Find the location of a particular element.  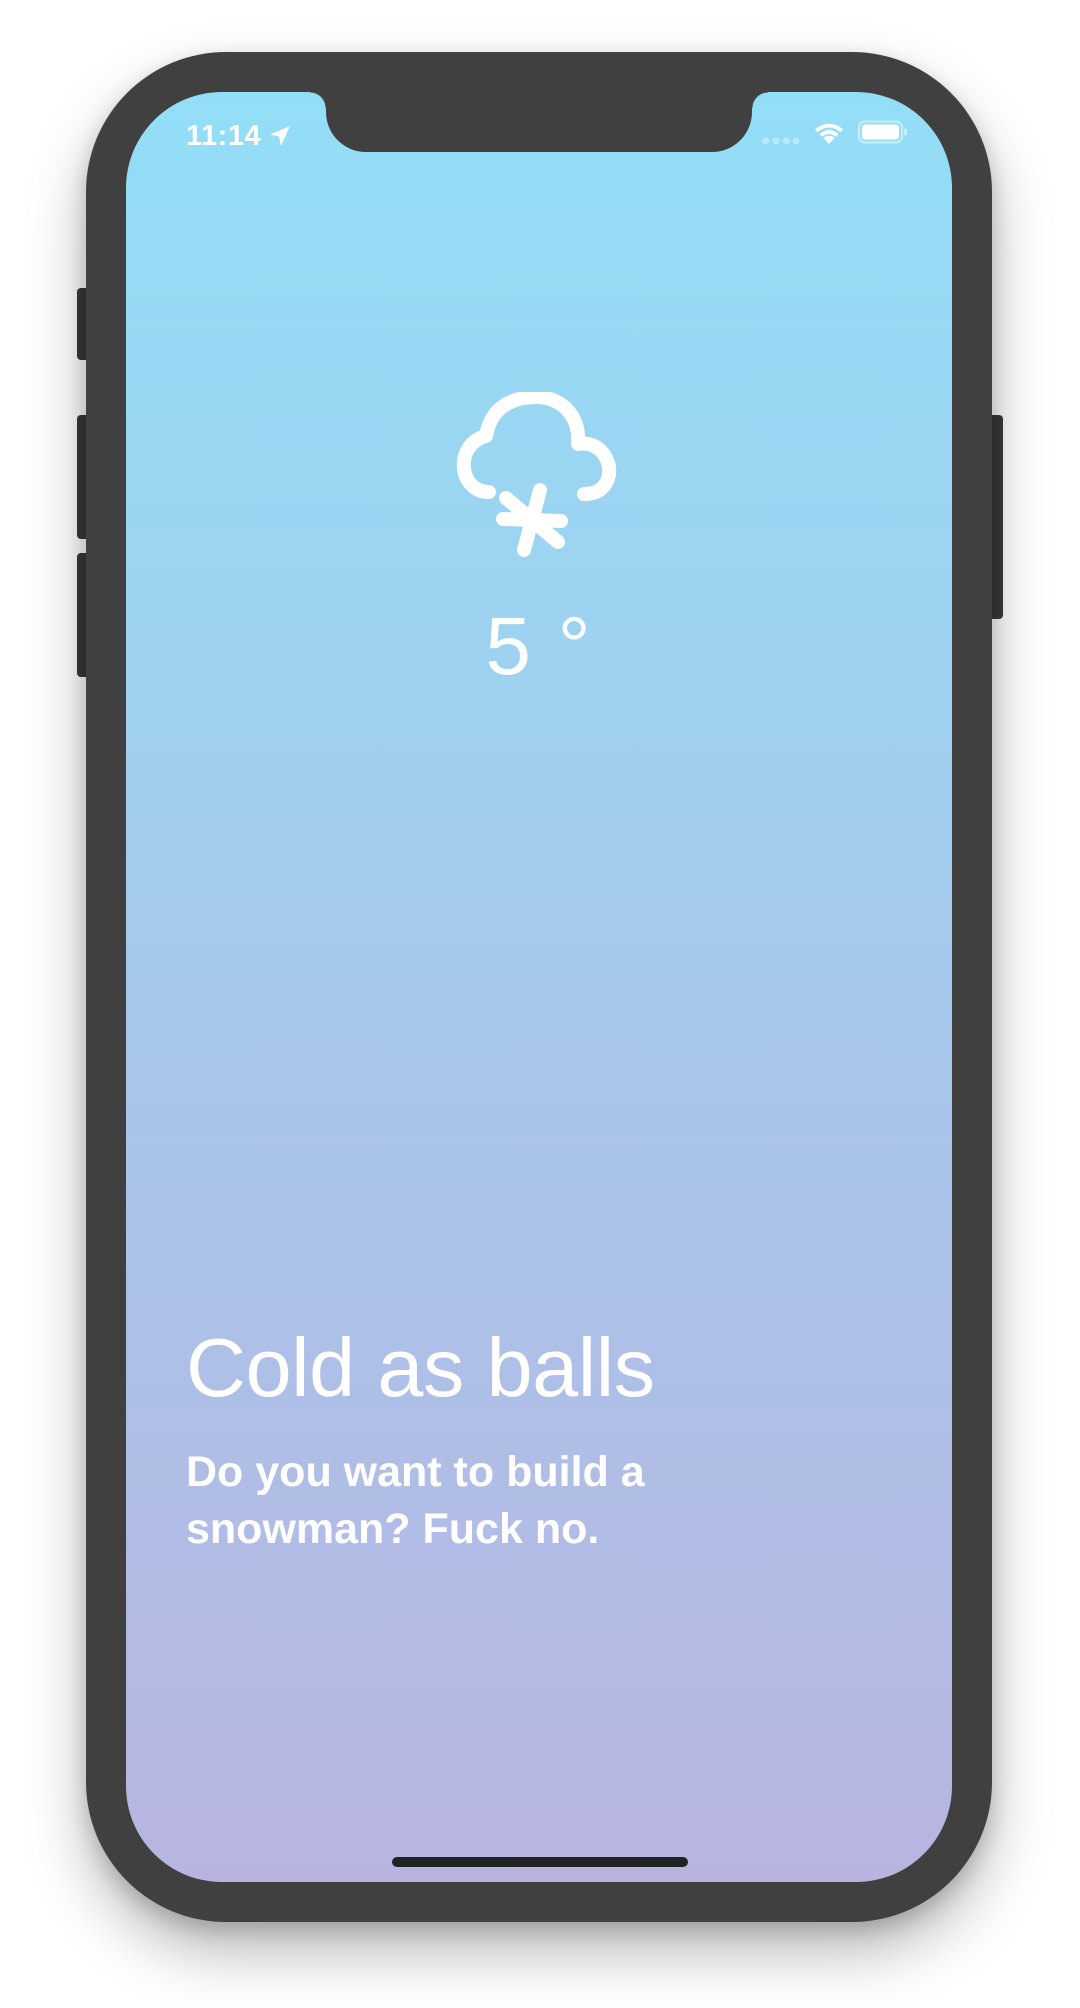

weather-headline: Cold as balls is located at coordinates (420, 1367).